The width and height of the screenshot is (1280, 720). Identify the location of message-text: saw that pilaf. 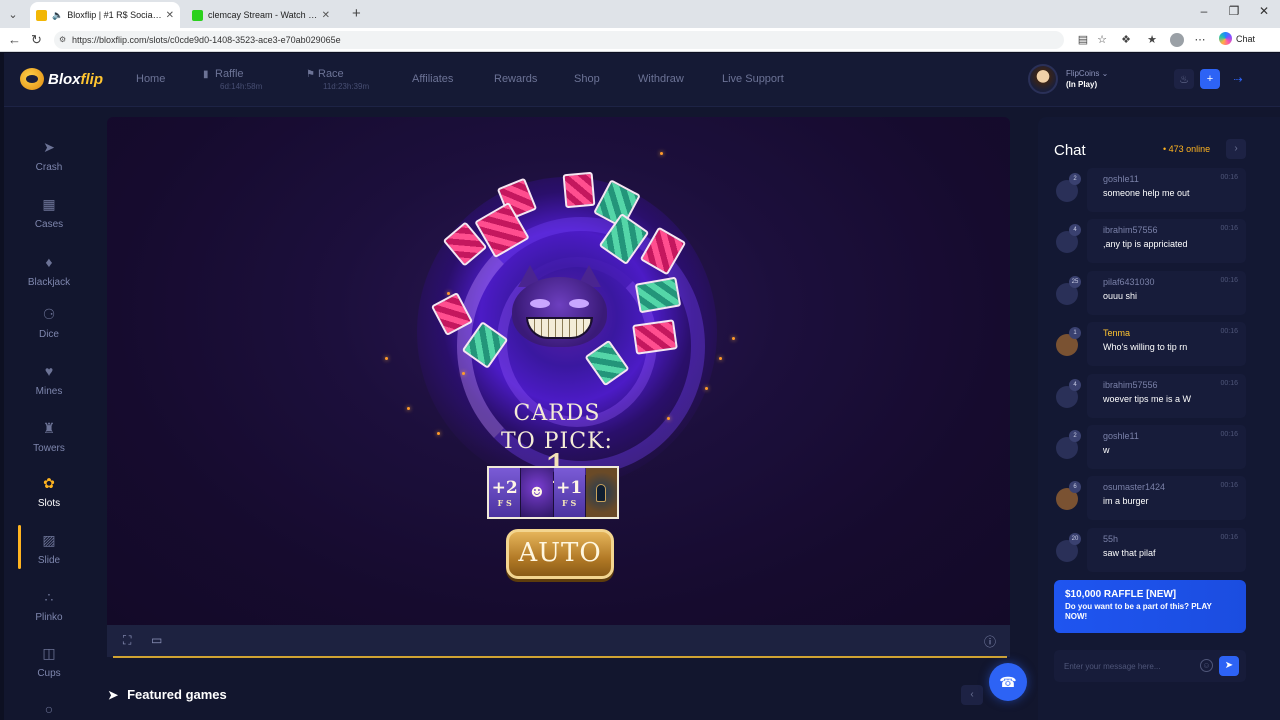
(1129, 553).